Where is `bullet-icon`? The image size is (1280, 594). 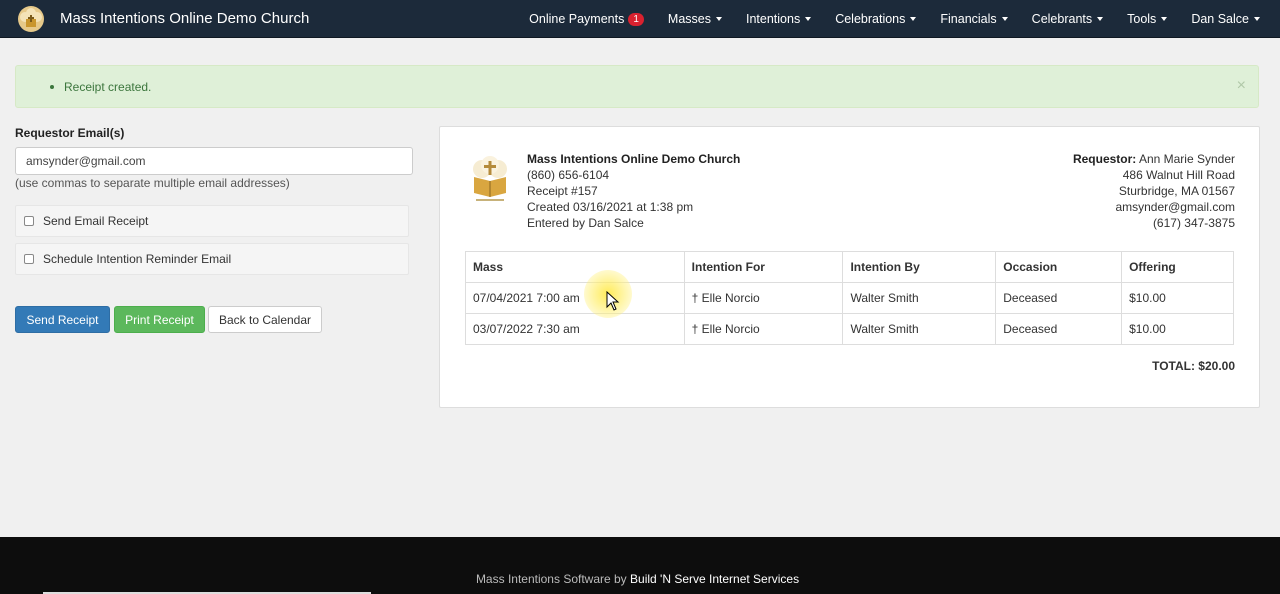 bullet-icon is located at coordinates (52, 87).